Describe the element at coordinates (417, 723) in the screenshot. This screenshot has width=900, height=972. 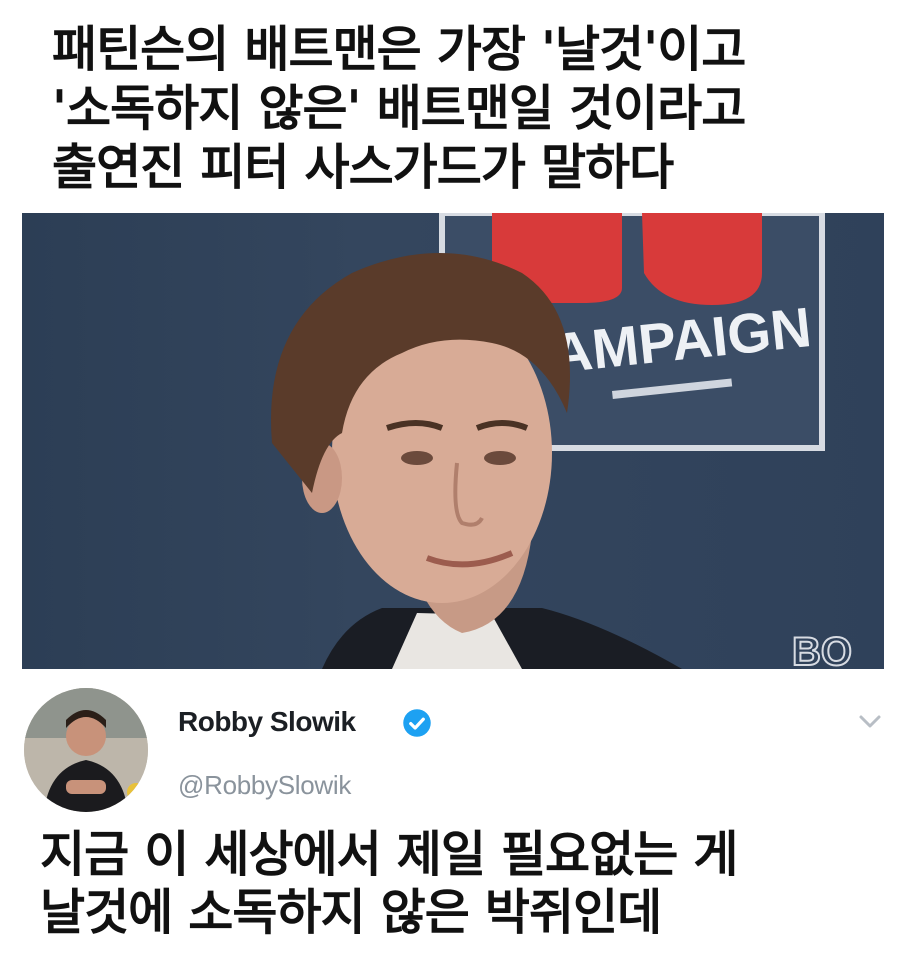
I see `verified-badge-icon` at that location.